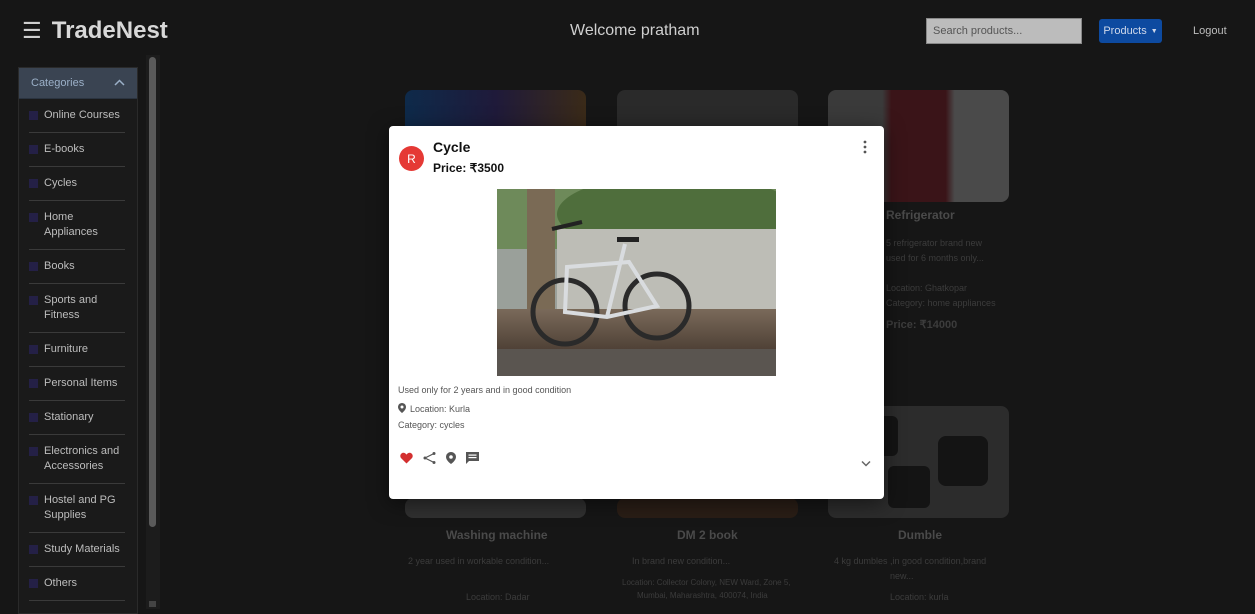  Describe the element at coordinates (472, 458) in the screenshot. I see `chat-icon` at that location.